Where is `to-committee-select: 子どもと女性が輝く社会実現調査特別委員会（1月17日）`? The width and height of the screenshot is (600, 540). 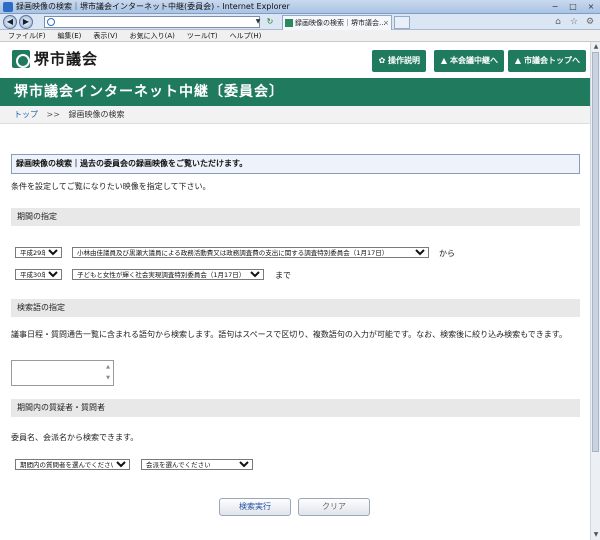
to-committee-select: 子どもと女性が輝く社会実現調査特別委員会（1月17日） is located at coordinates (168, 274).